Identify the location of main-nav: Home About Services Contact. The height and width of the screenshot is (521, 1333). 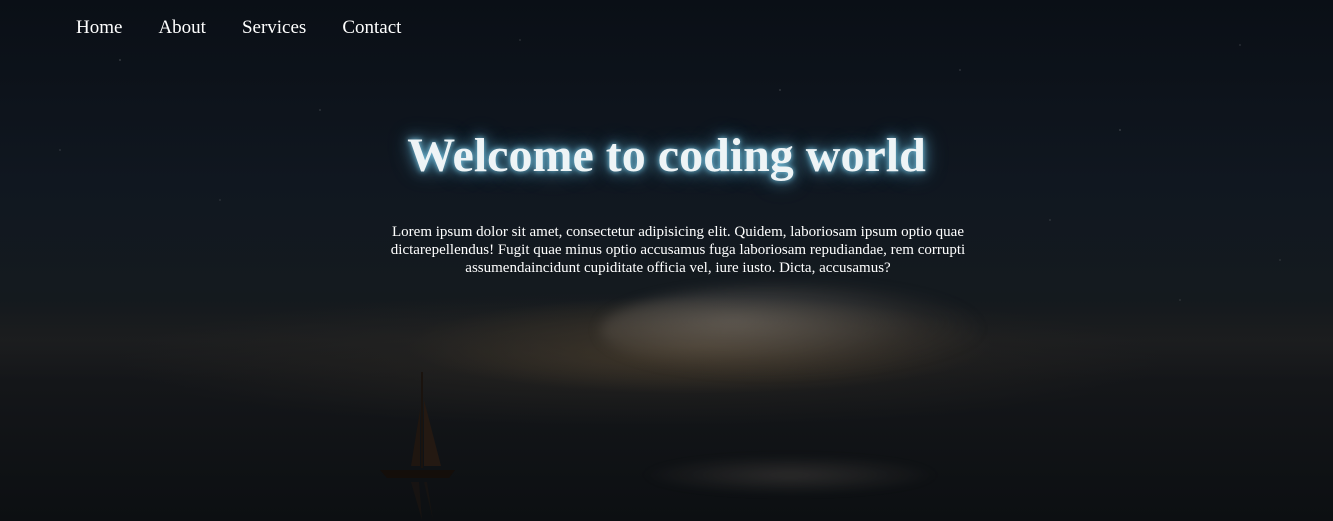
(238, 28).